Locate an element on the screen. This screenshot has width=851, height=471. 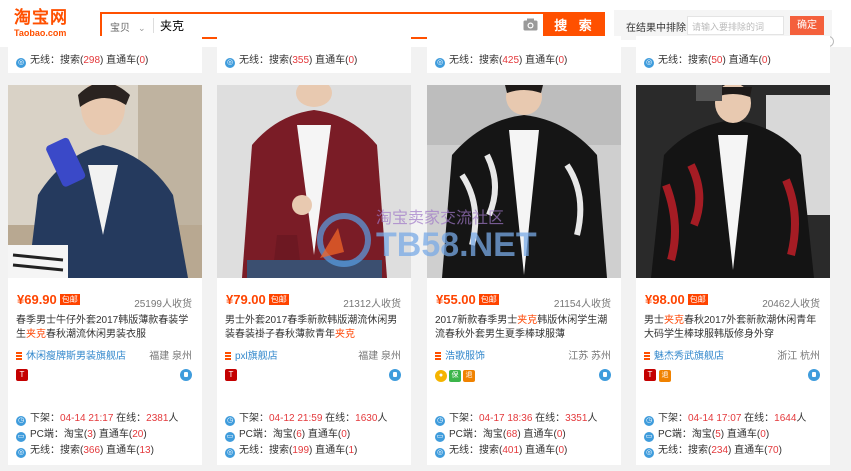
listing-info: ◷ 下架：04-17 18:36 在线：3351人 is located at coordinates (516, 419).